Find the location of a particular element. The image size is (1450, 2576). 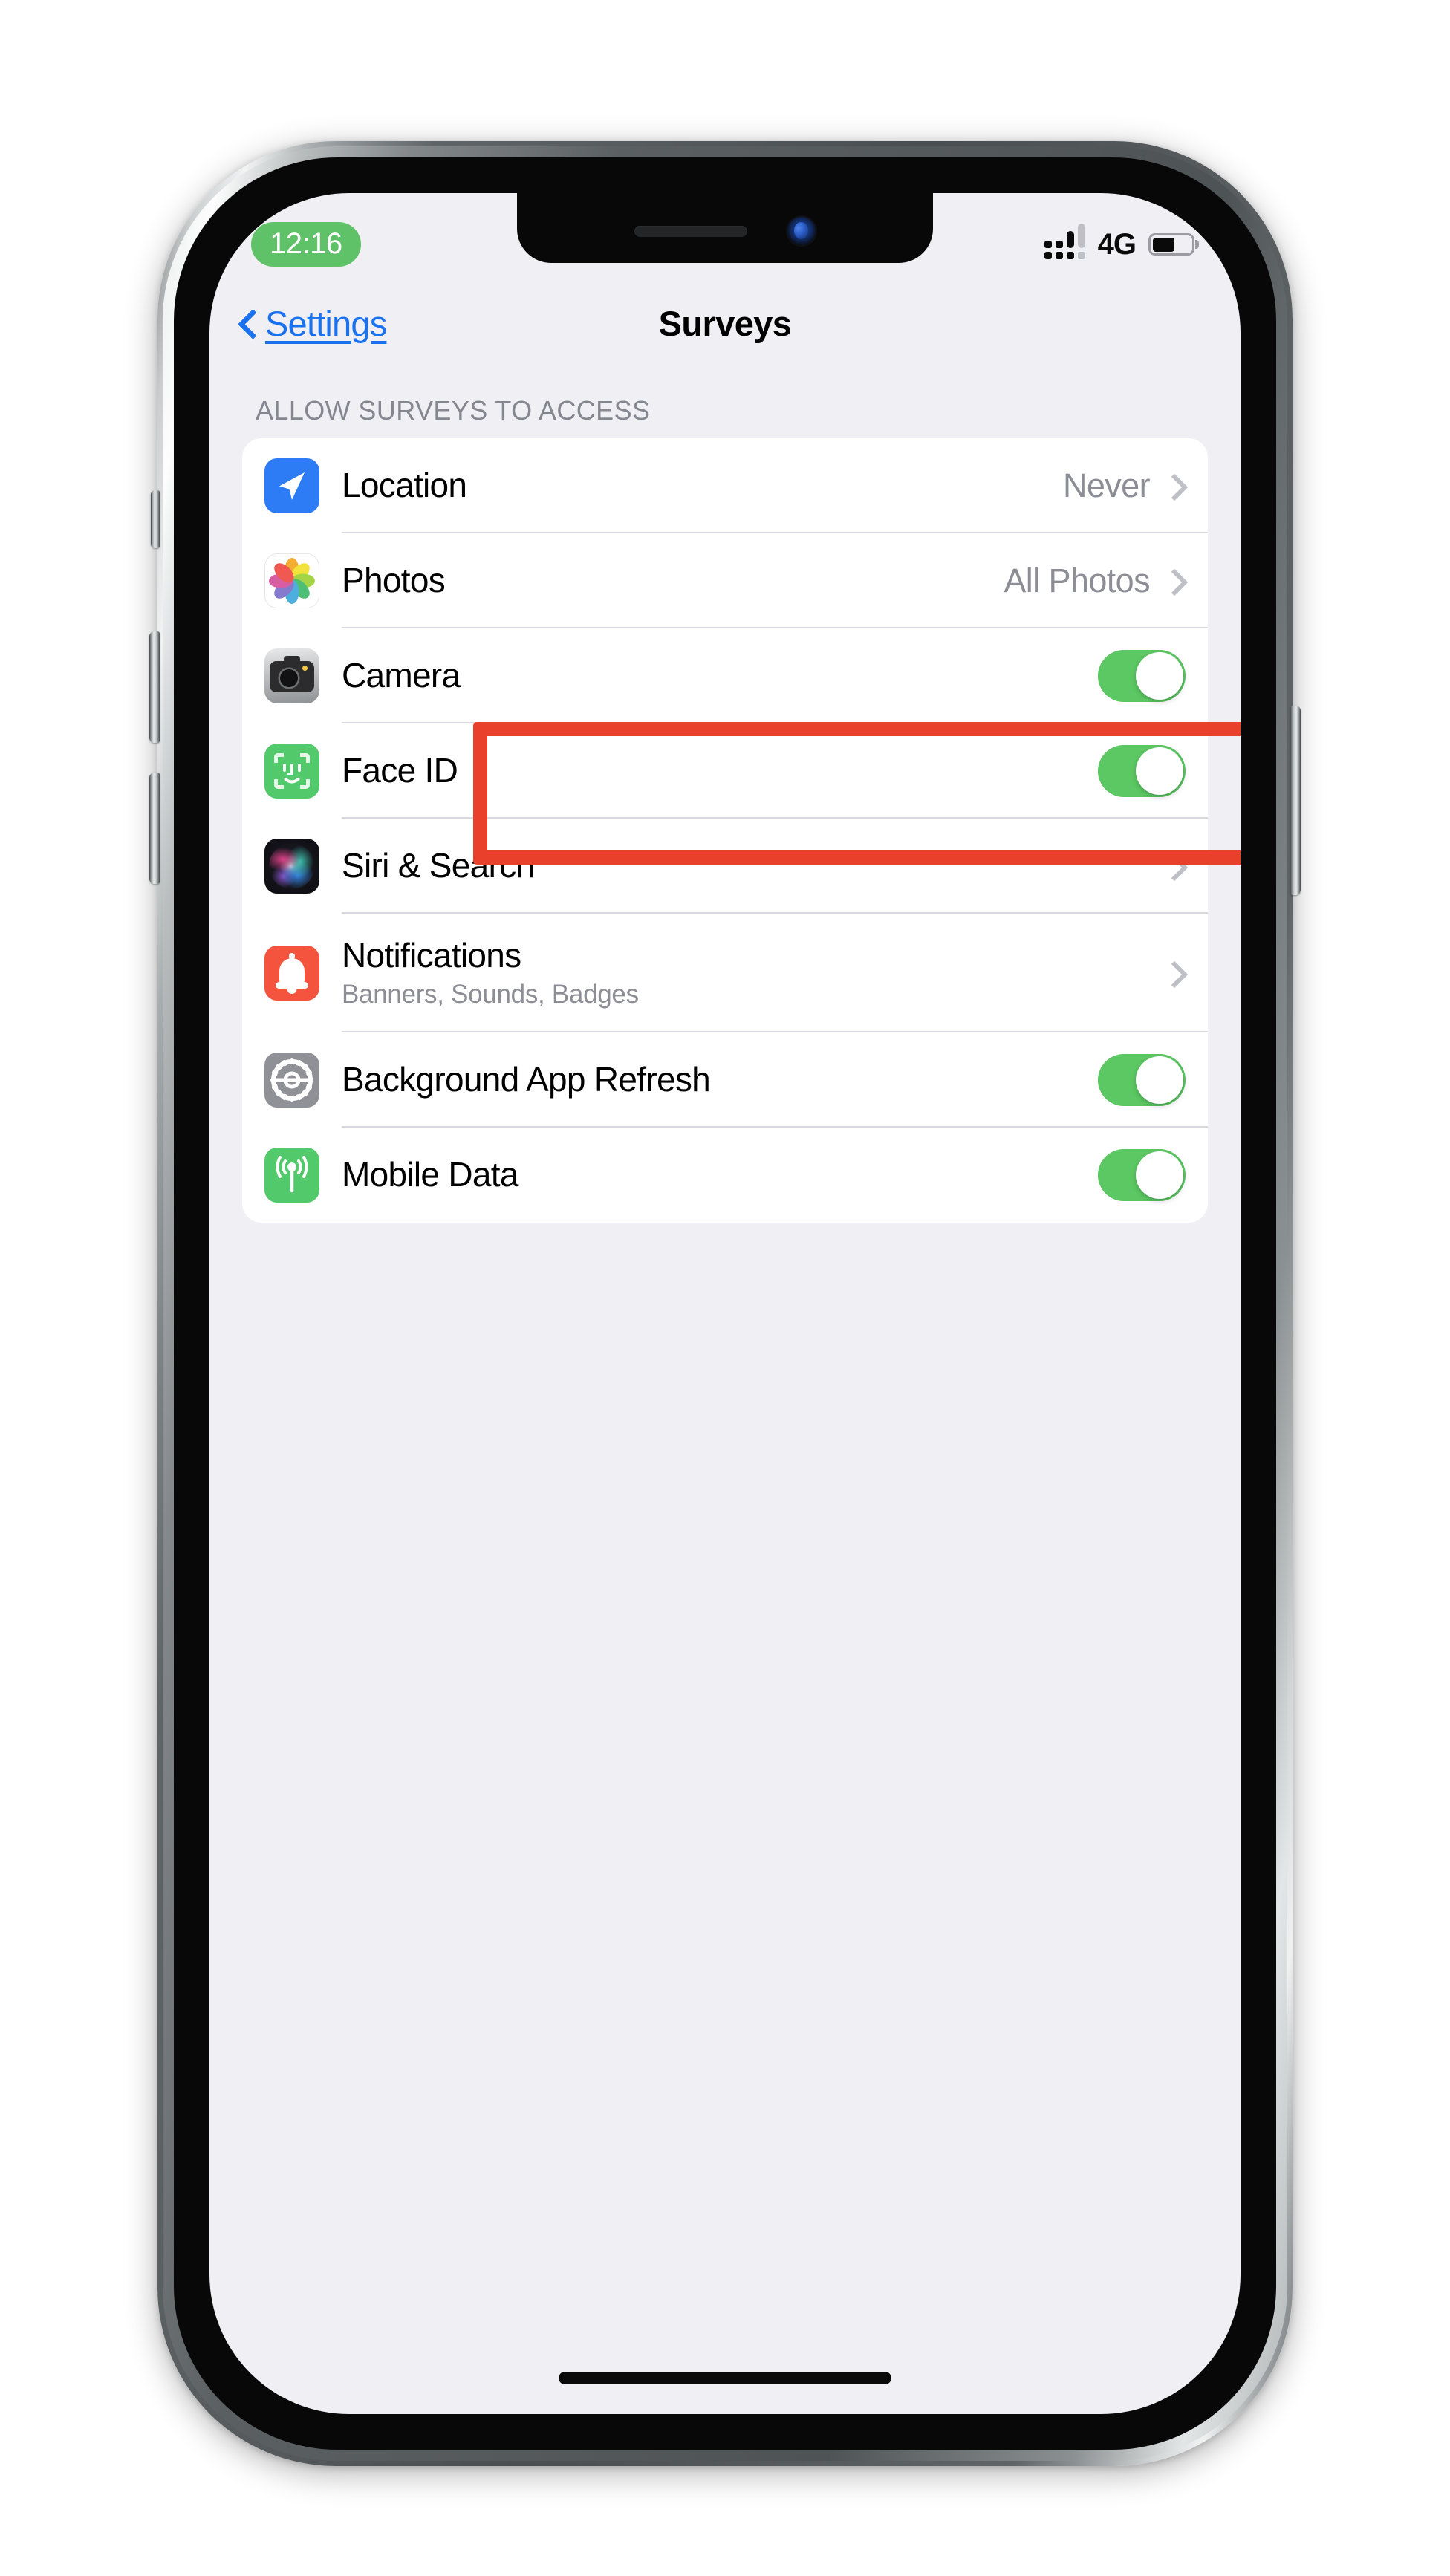

toggle-background-app-refresh is located at coordinates (1142, 1080).